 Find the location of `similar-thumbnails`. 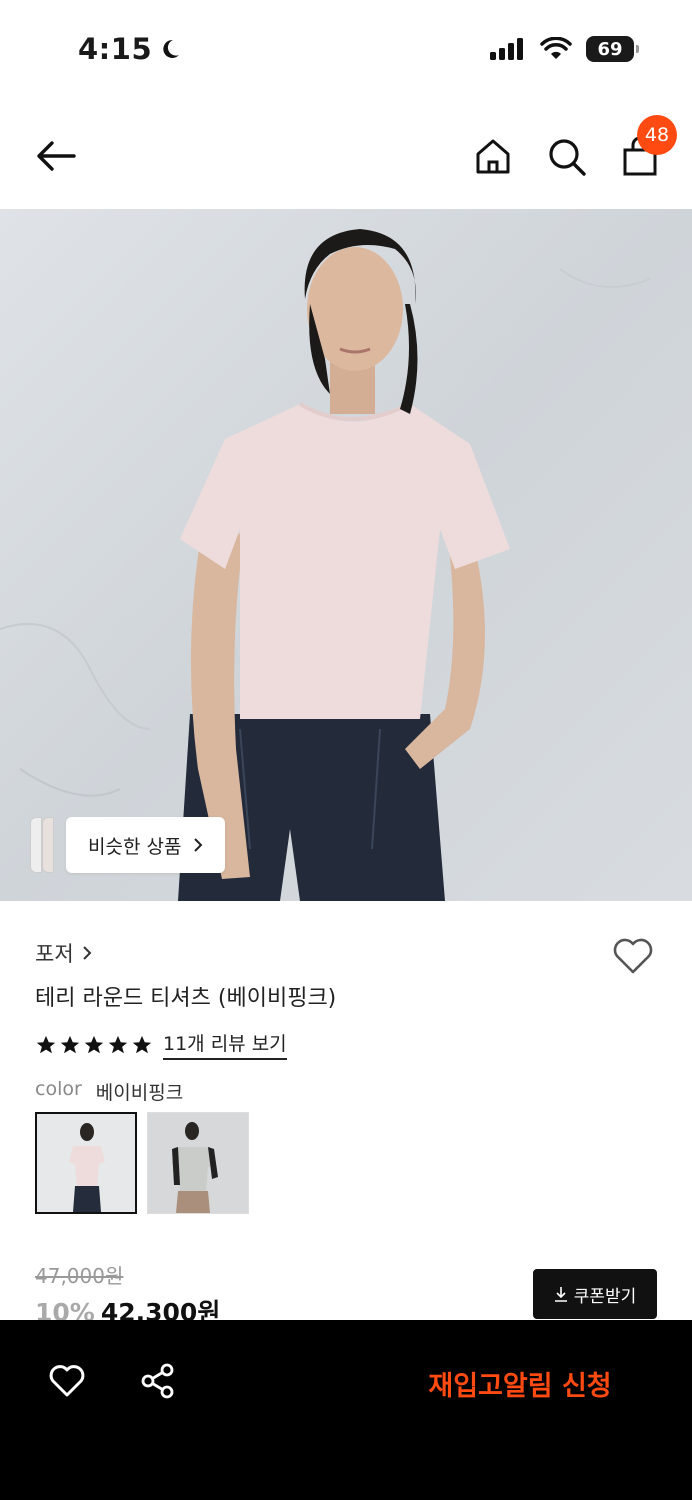

similar-thumbnails is located at coordinates (48, 845).